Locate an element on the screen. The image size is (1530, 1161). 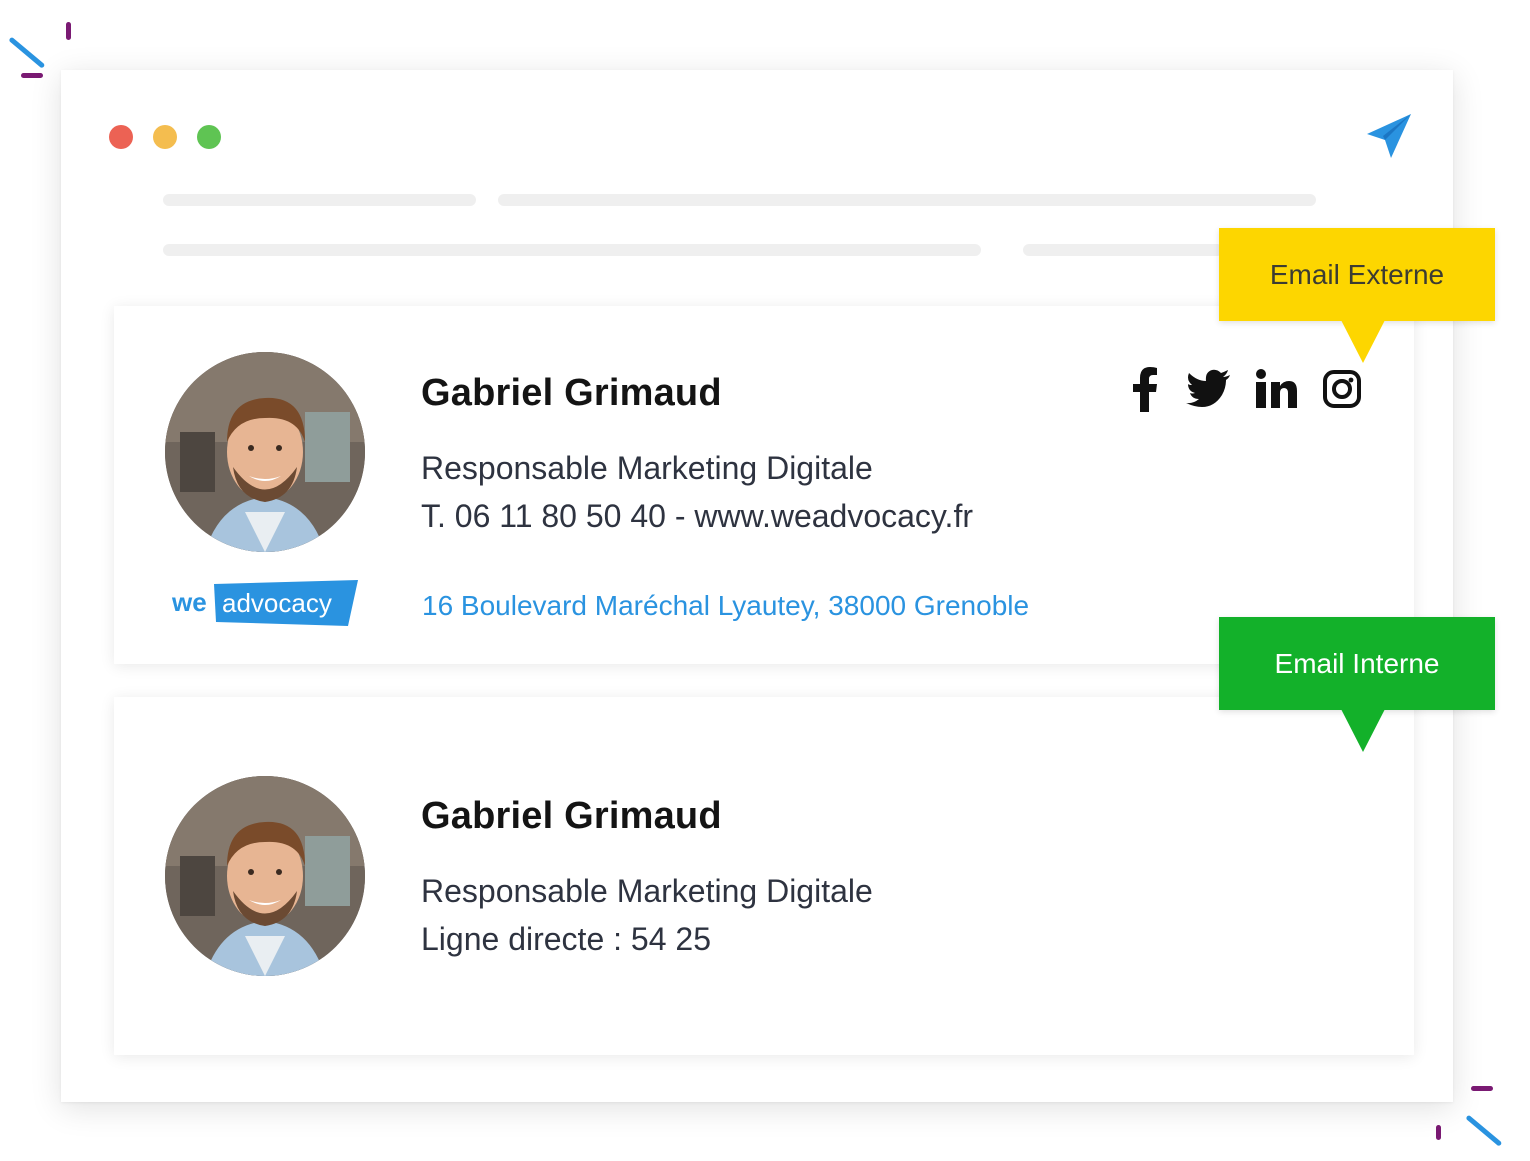
window-maximize-button is located at coordinates (209, 137).